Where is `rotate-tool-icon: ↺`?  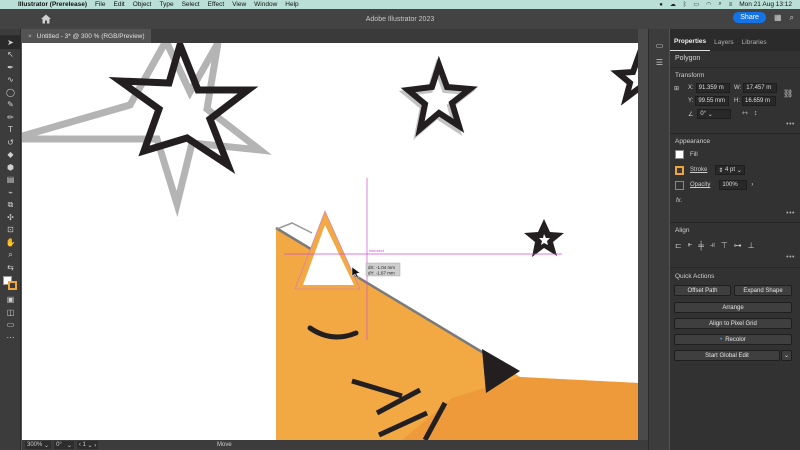 rotate-tool-icon: ↺ is located at coordinates (10, 142).